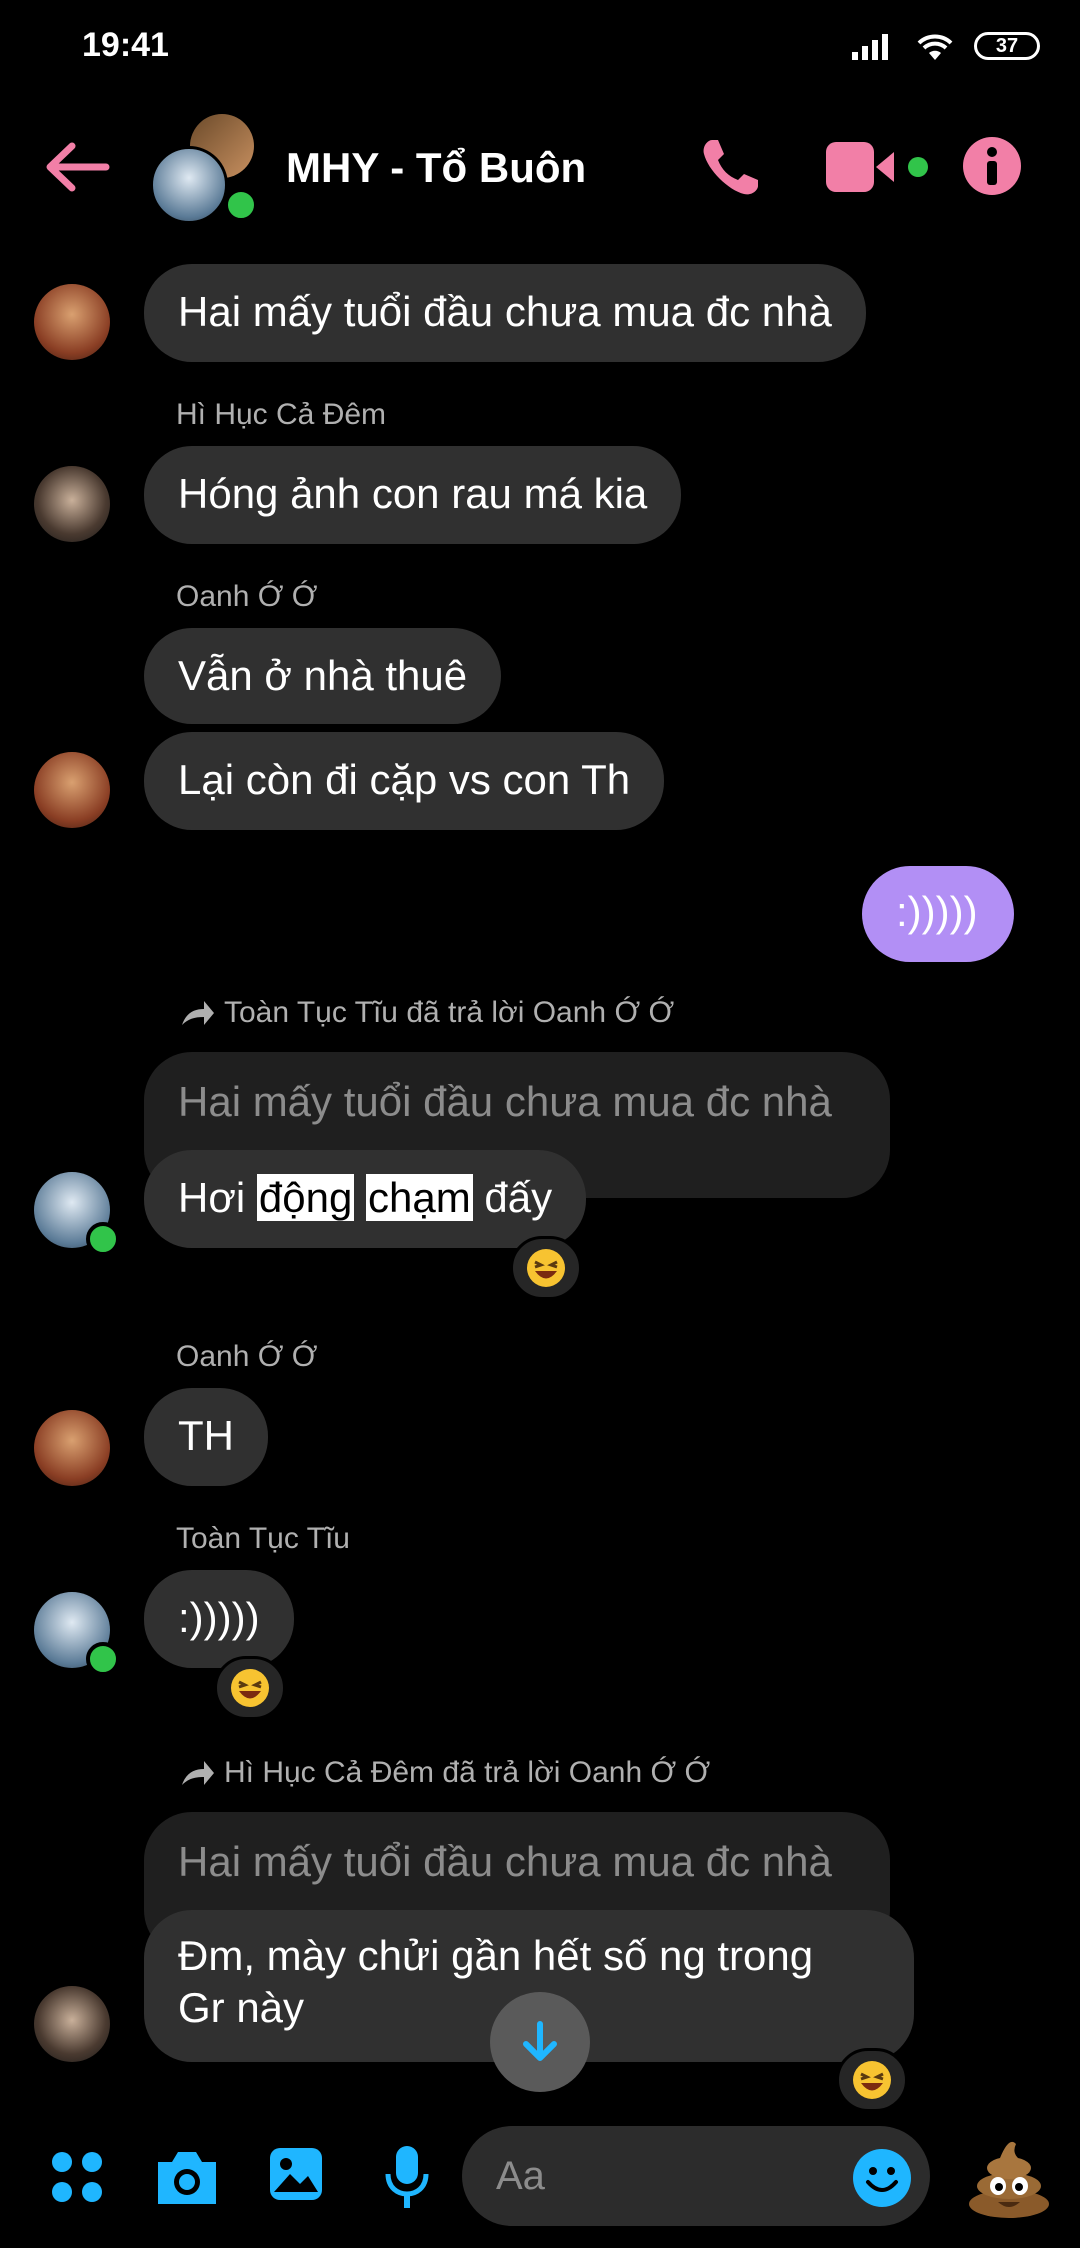  I want to click on reply-note: Hì Hục Cả Đêm đã trả lời Oanh Ớ Ớ, so click(445, 1773).